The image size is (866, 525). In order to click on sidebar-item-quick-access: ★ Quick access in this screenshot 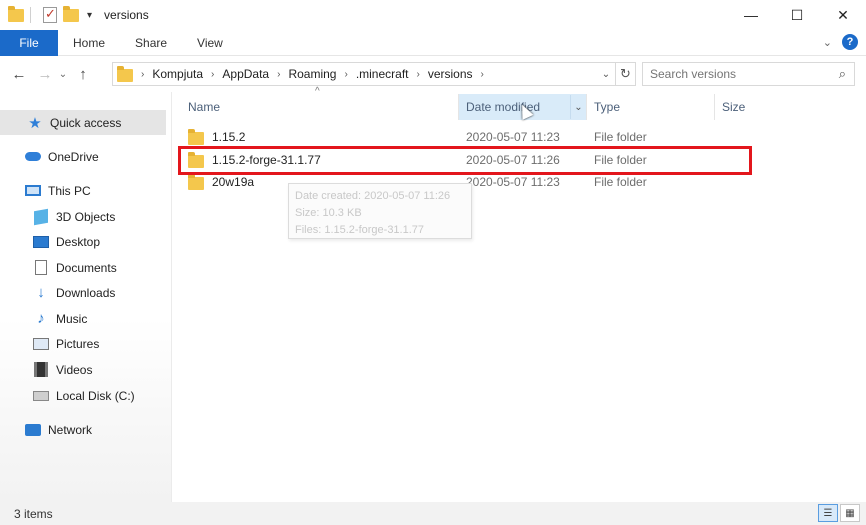, I will do `click(83, 122)`.